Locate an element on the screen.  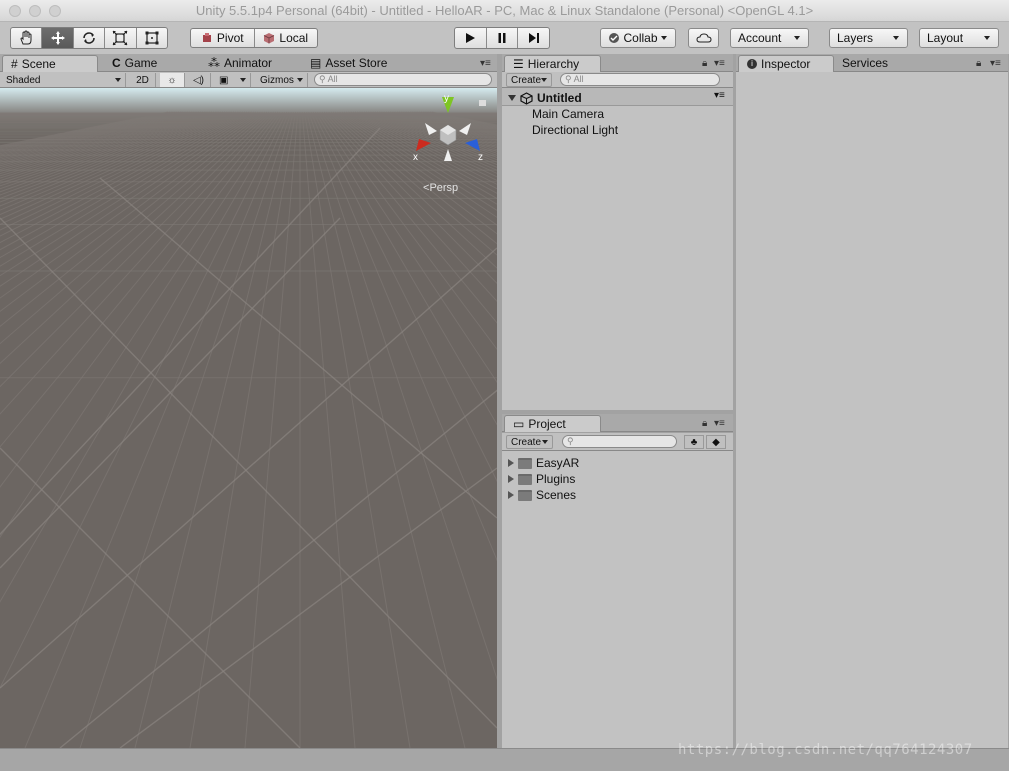
layers-dropdown: Layers is located at coordinates (868, 38).